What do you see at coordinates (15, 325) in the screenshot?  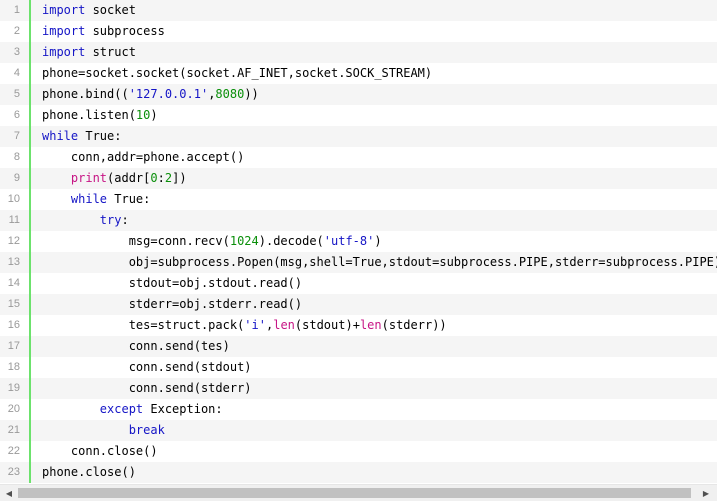 I see `line-number: 16` at bounding box center [15, 325].